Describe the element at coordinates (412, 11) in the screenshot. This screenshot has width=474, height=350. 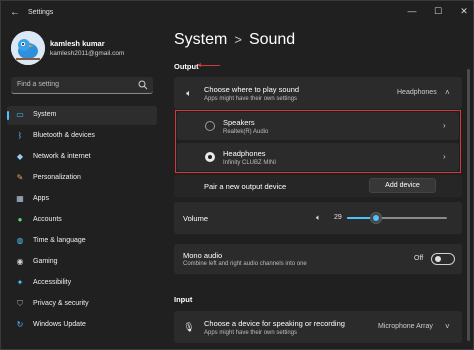
I see `minimize-button: —` at that location.